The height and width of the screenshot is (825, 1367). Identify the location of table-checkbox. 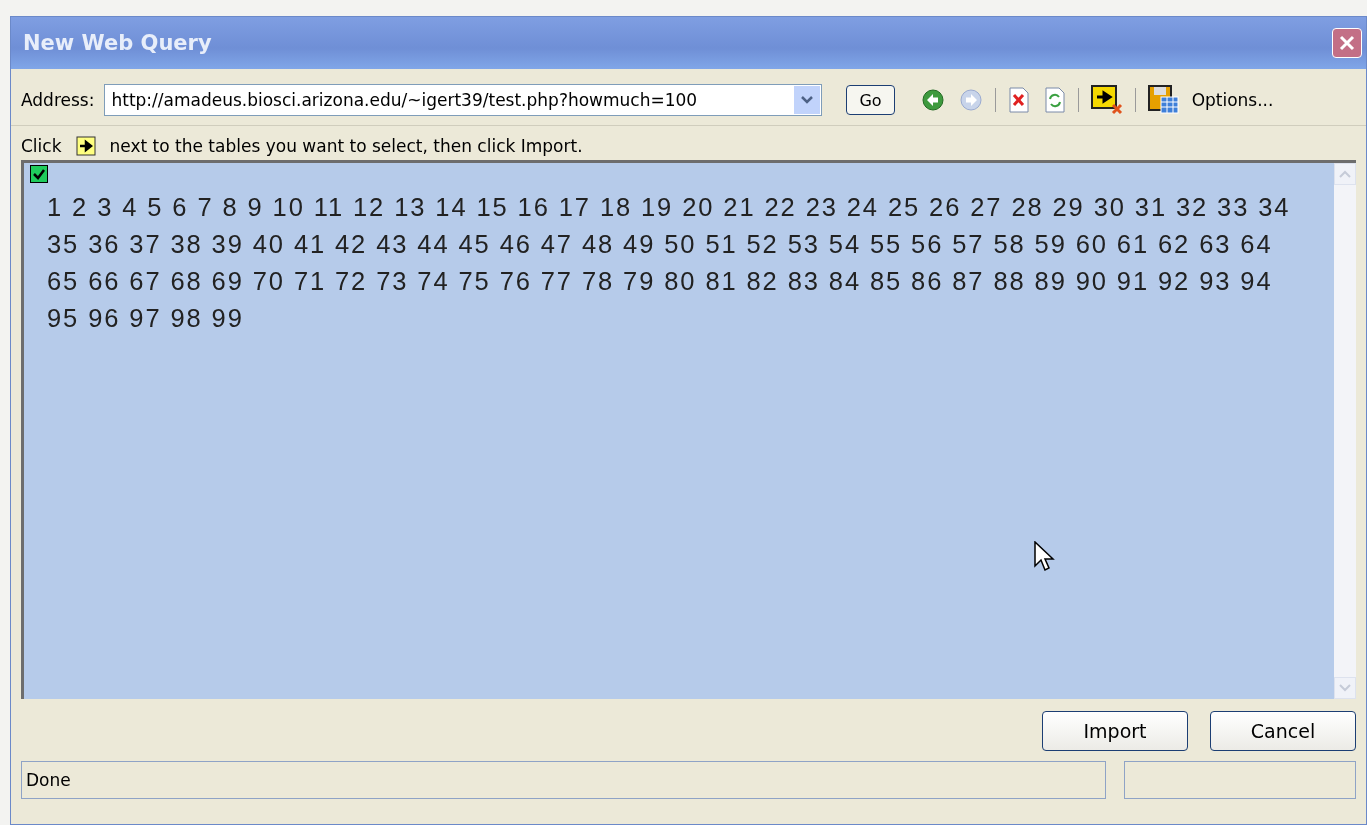
(39, 174).